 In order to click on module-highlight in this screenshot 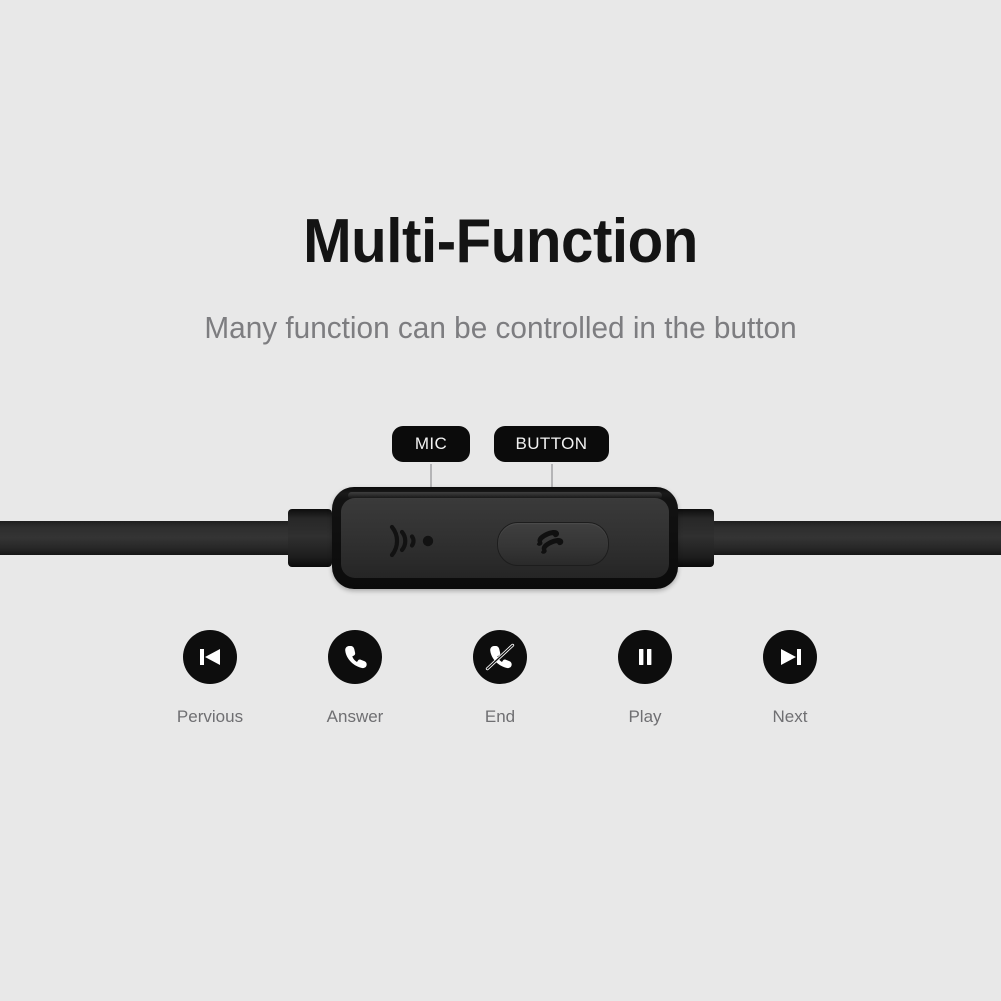, I will do `click(505, 495)`.